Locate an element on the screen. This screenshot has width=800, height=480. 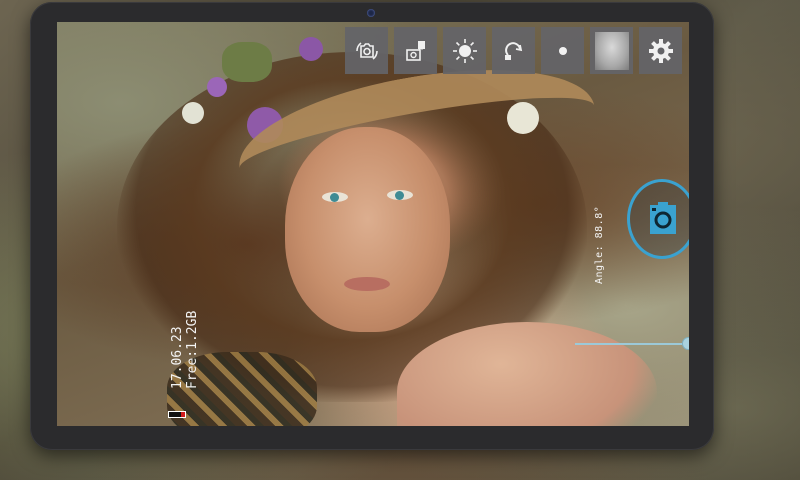
battery-level-bar is located at coordinates (183, 414).